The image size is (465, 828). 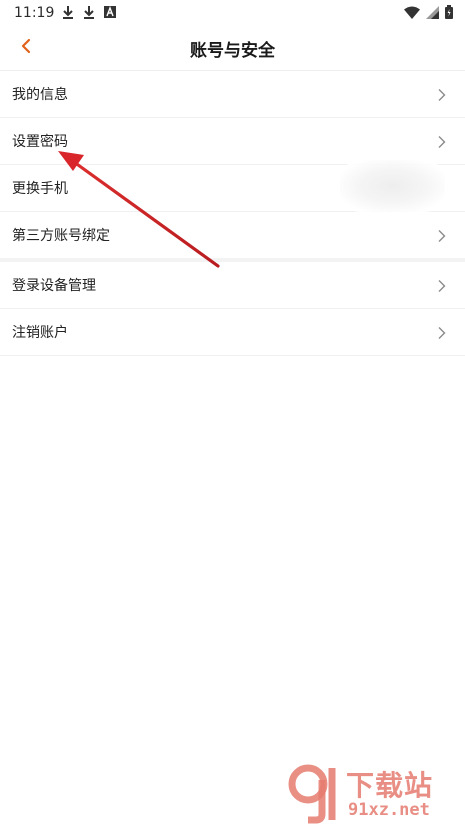 What do you see at coordinates (232, 141) in the screenshot?
I see `row-set-password: 设置密码` at bounding box center [232, 141].